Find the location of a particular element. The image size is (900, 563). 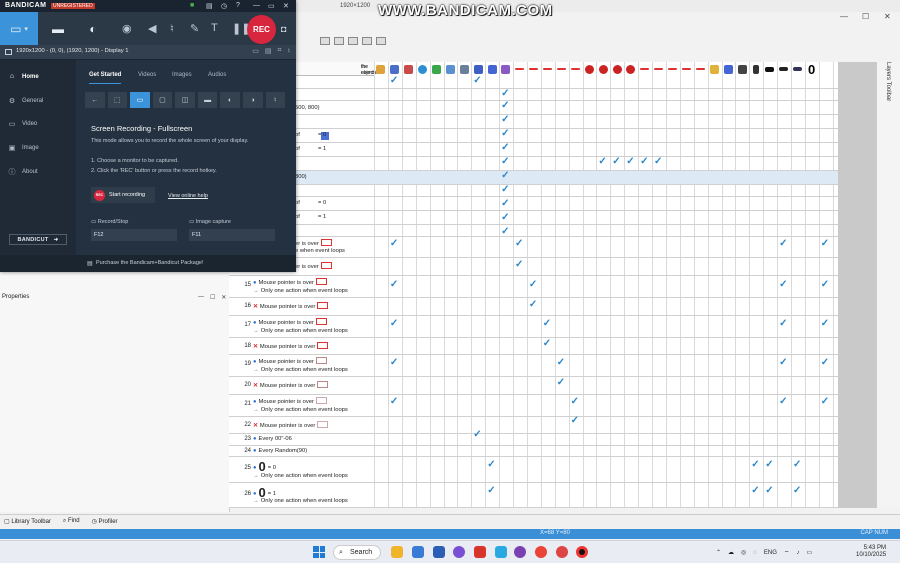

record-stop-hotkey-field: F12 is located at coordinates (134, 235).